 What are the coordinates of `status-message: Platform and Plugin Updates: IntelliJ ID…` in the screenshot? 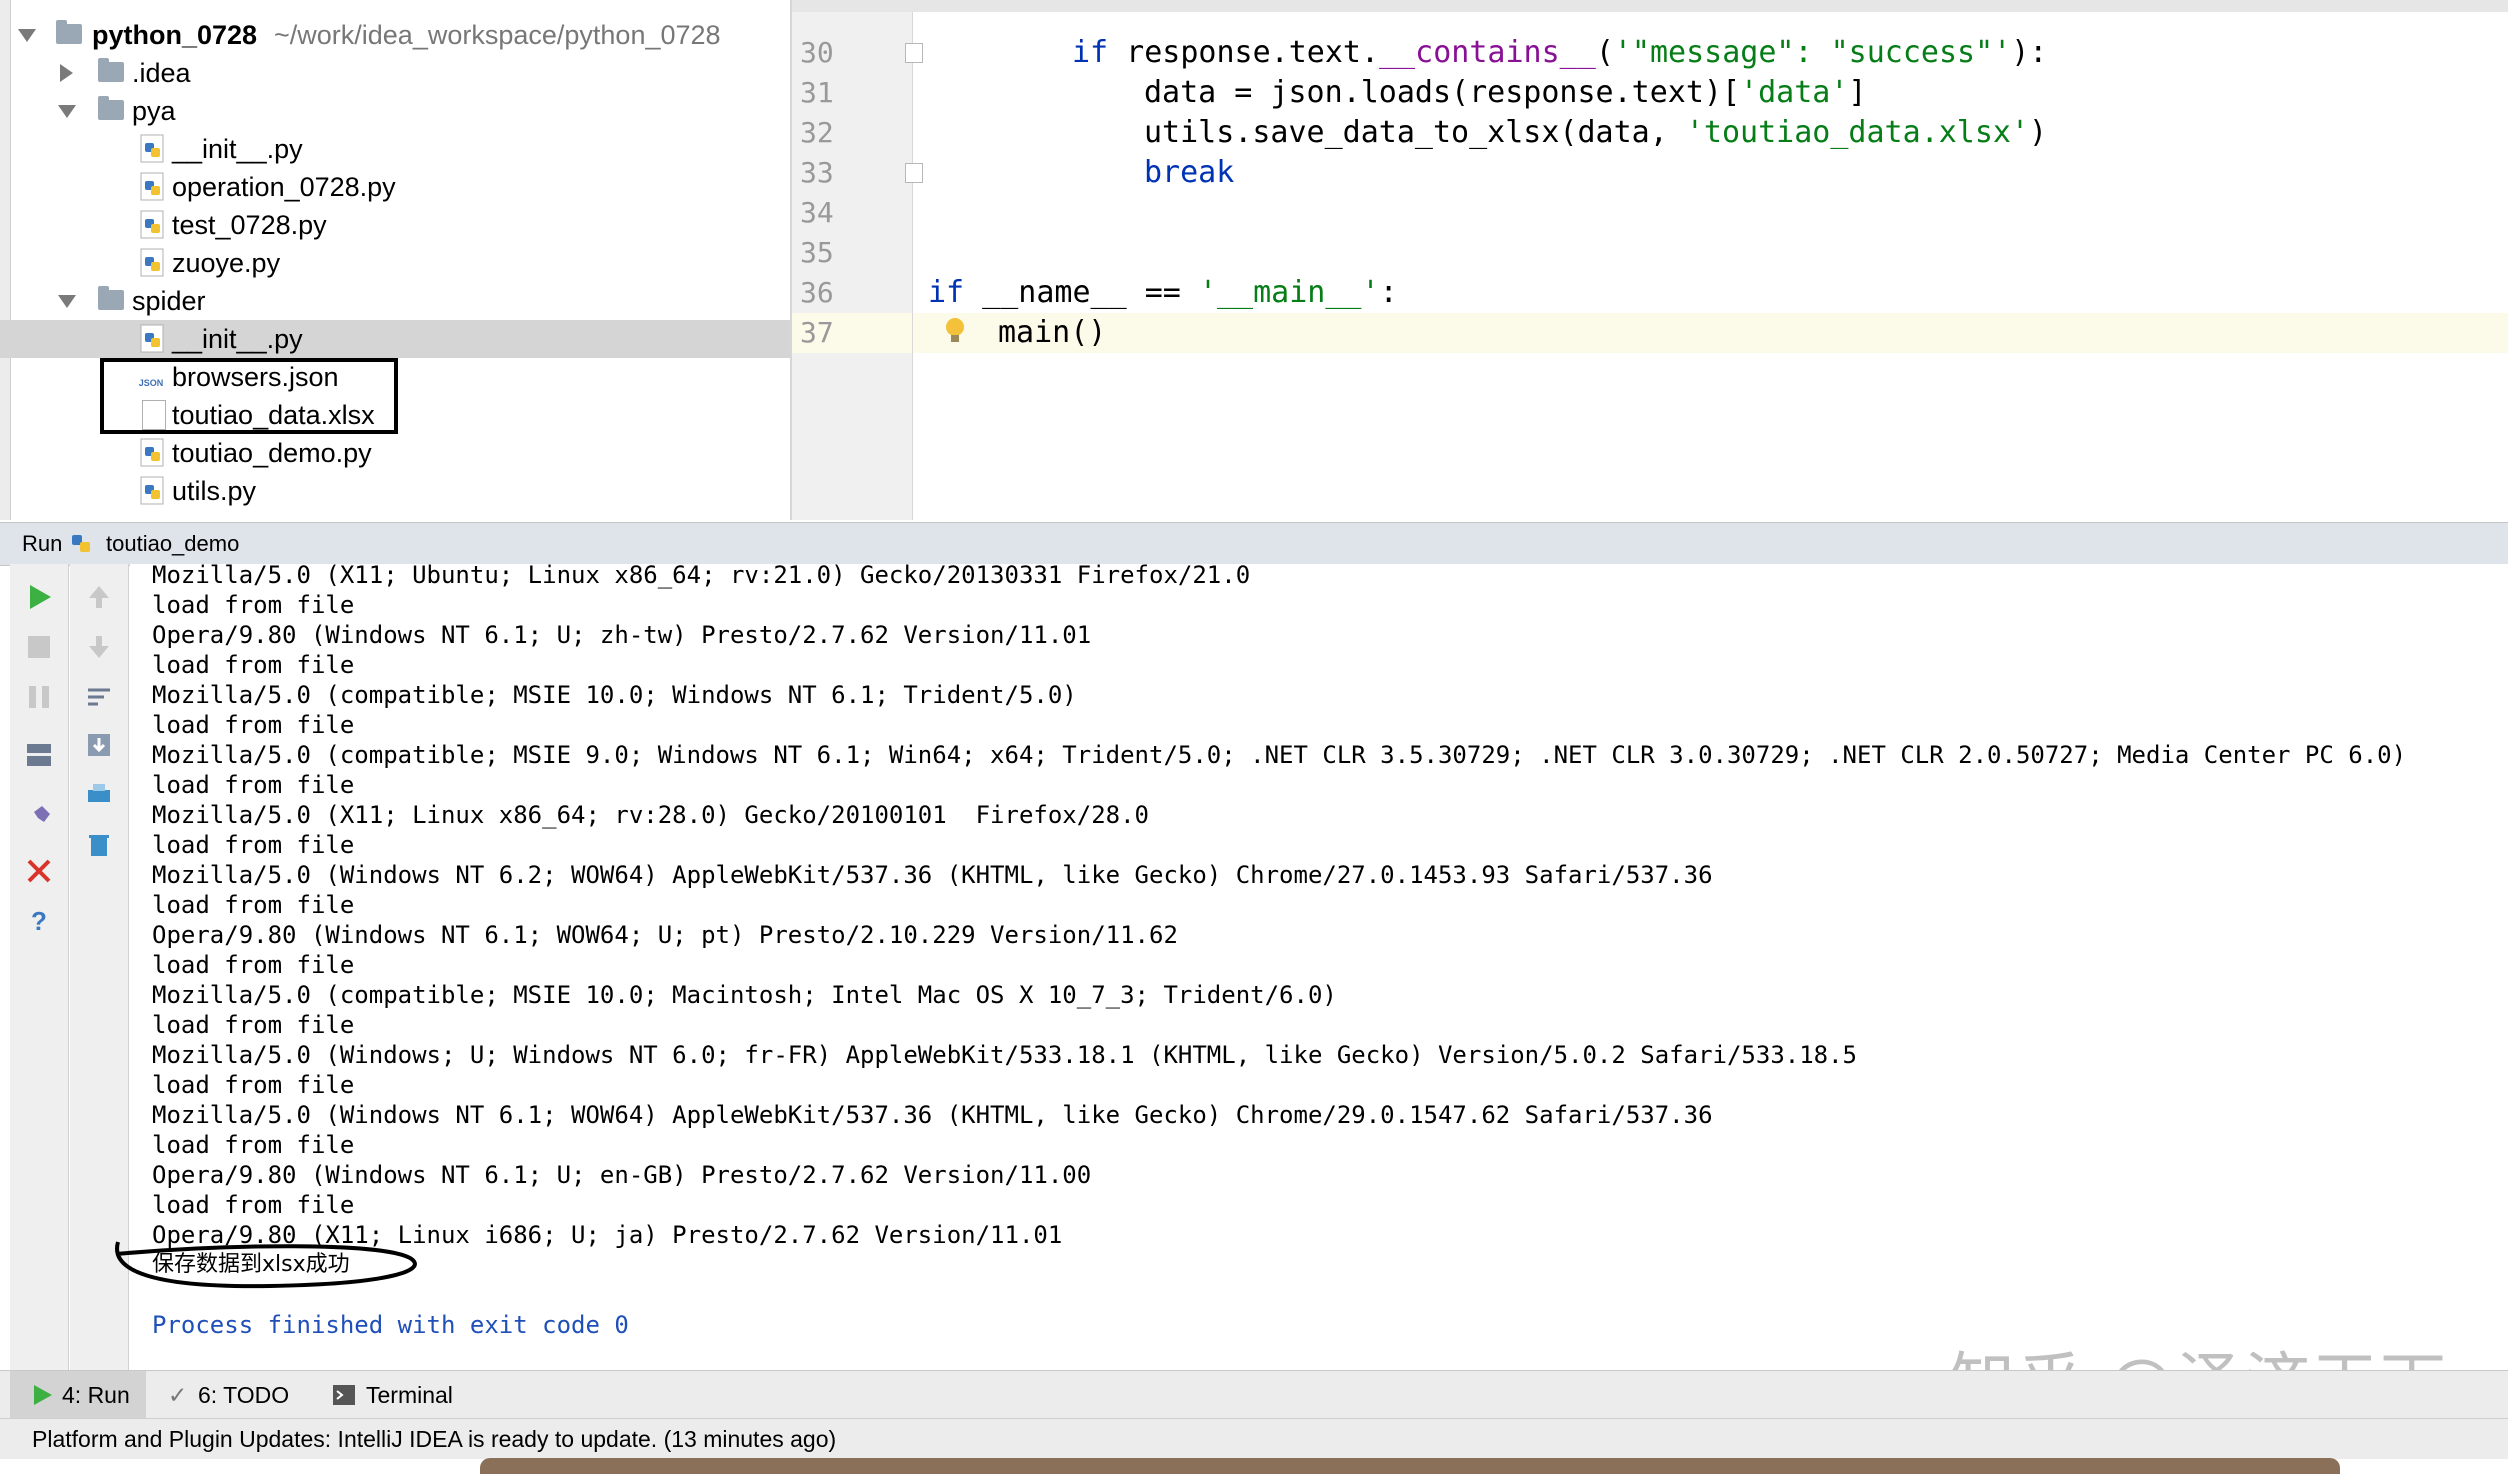 It's located at (434, 1439).